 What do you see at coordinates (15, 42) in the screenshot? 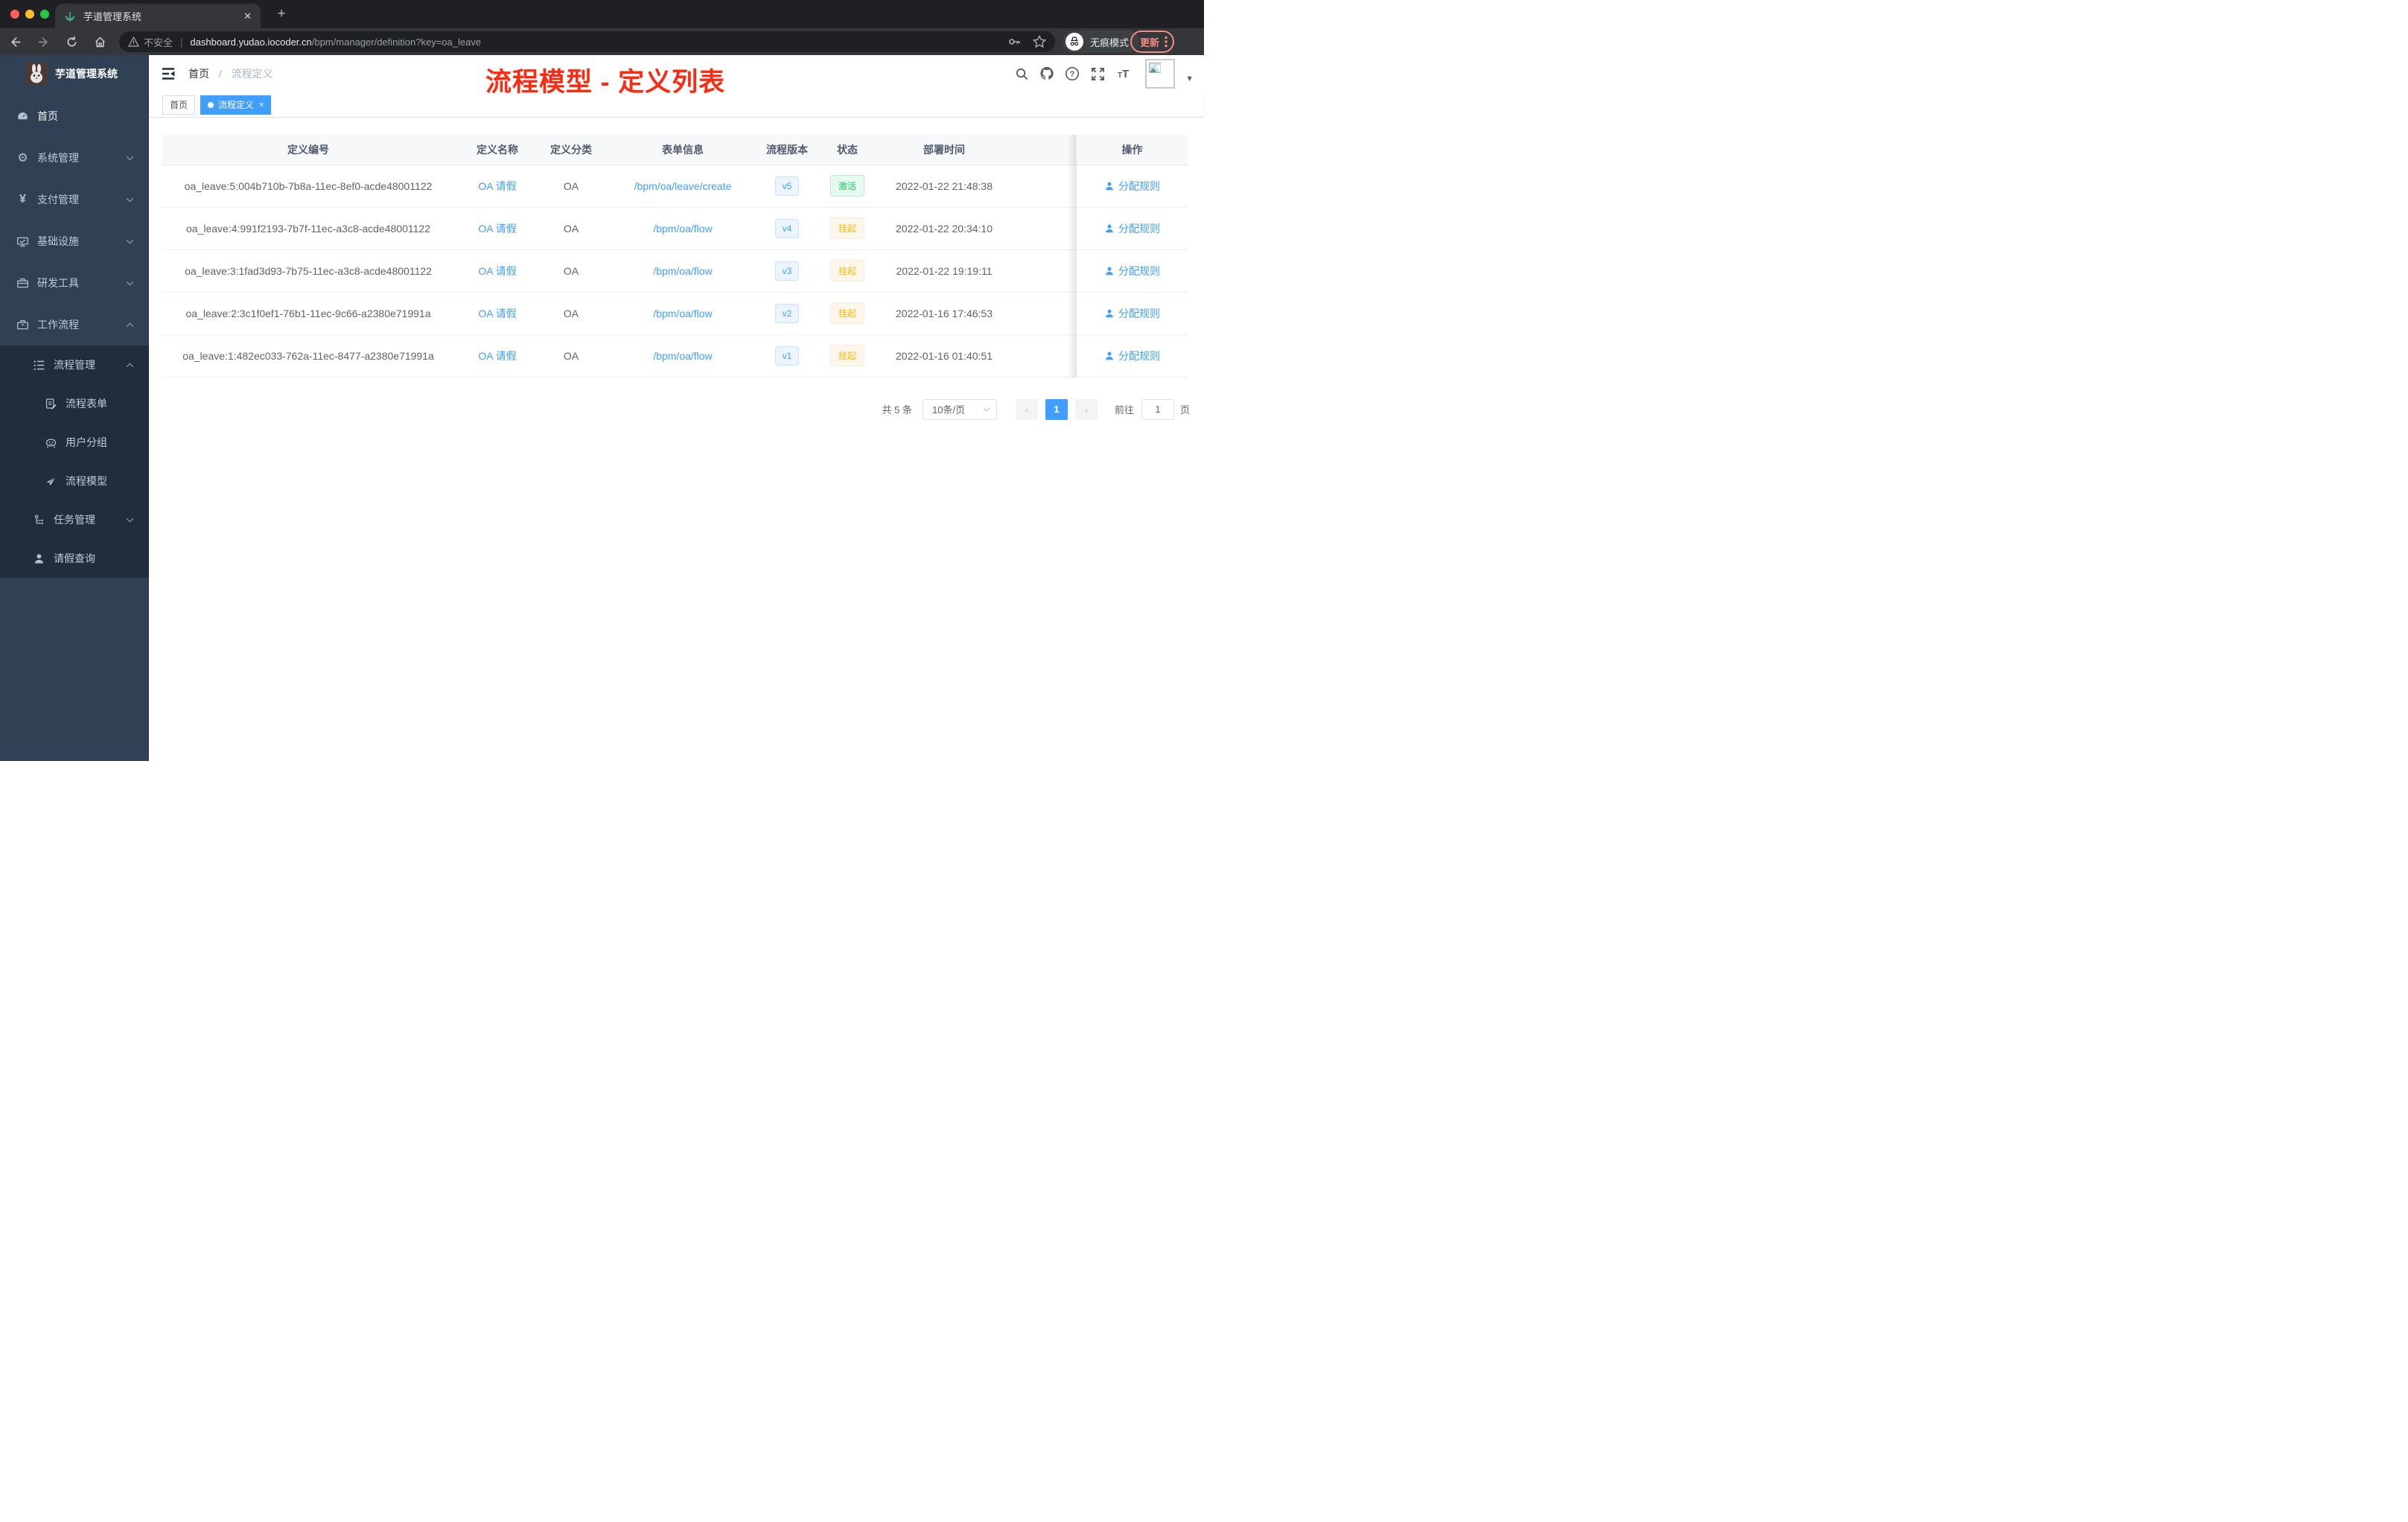
I see `back-icon` at bounding box center [15, 42].